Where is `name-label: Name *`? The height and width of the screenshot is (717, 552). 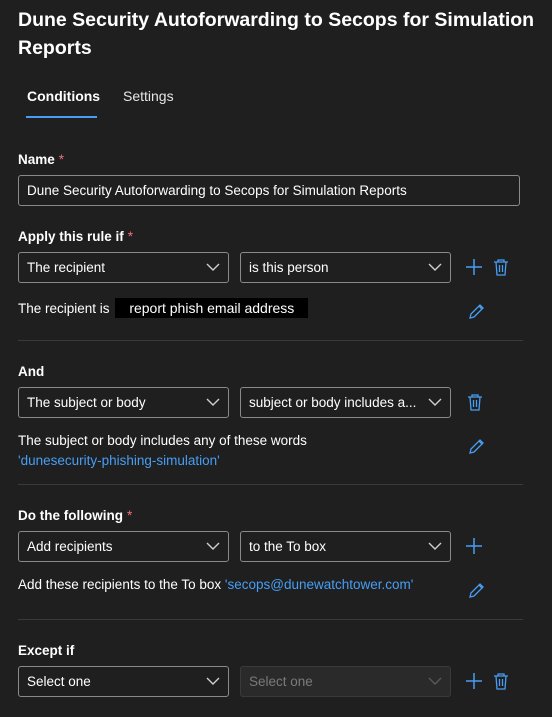
name-label: Name * is located at coordinates (41, 159).